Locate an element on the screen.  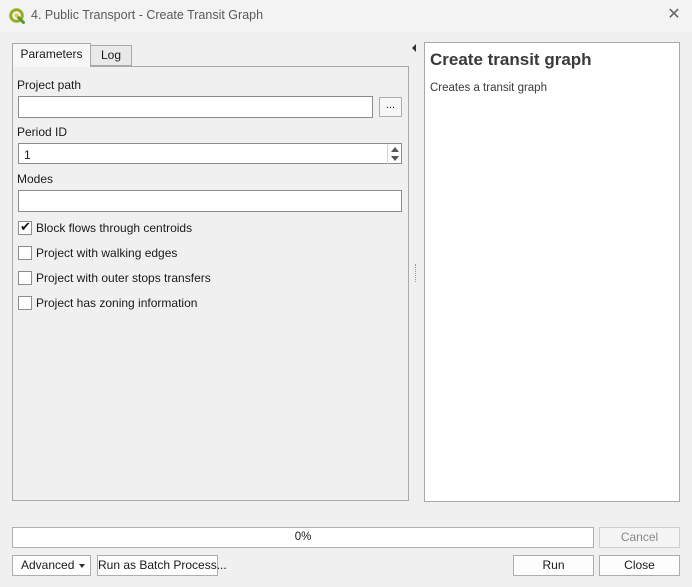
close-button: Close is located at coordinates (639, 565).